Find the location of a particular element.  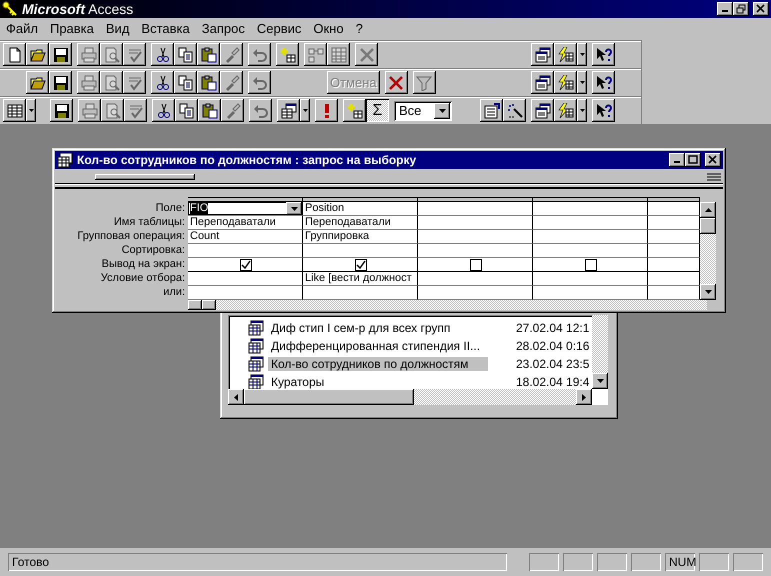

grid-cell: Like [вести должност is located at coordinates (360, 279).